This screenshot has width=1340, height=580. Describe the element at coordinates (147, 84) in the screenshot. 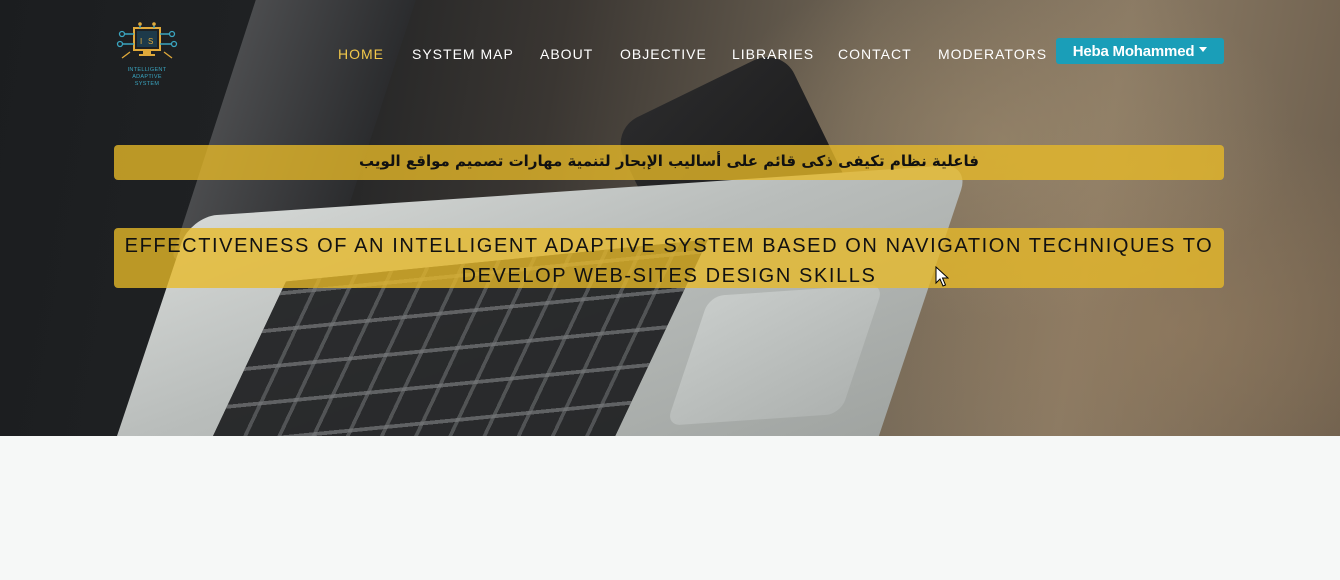

I see `logo-line: SYSTEM` at that location.